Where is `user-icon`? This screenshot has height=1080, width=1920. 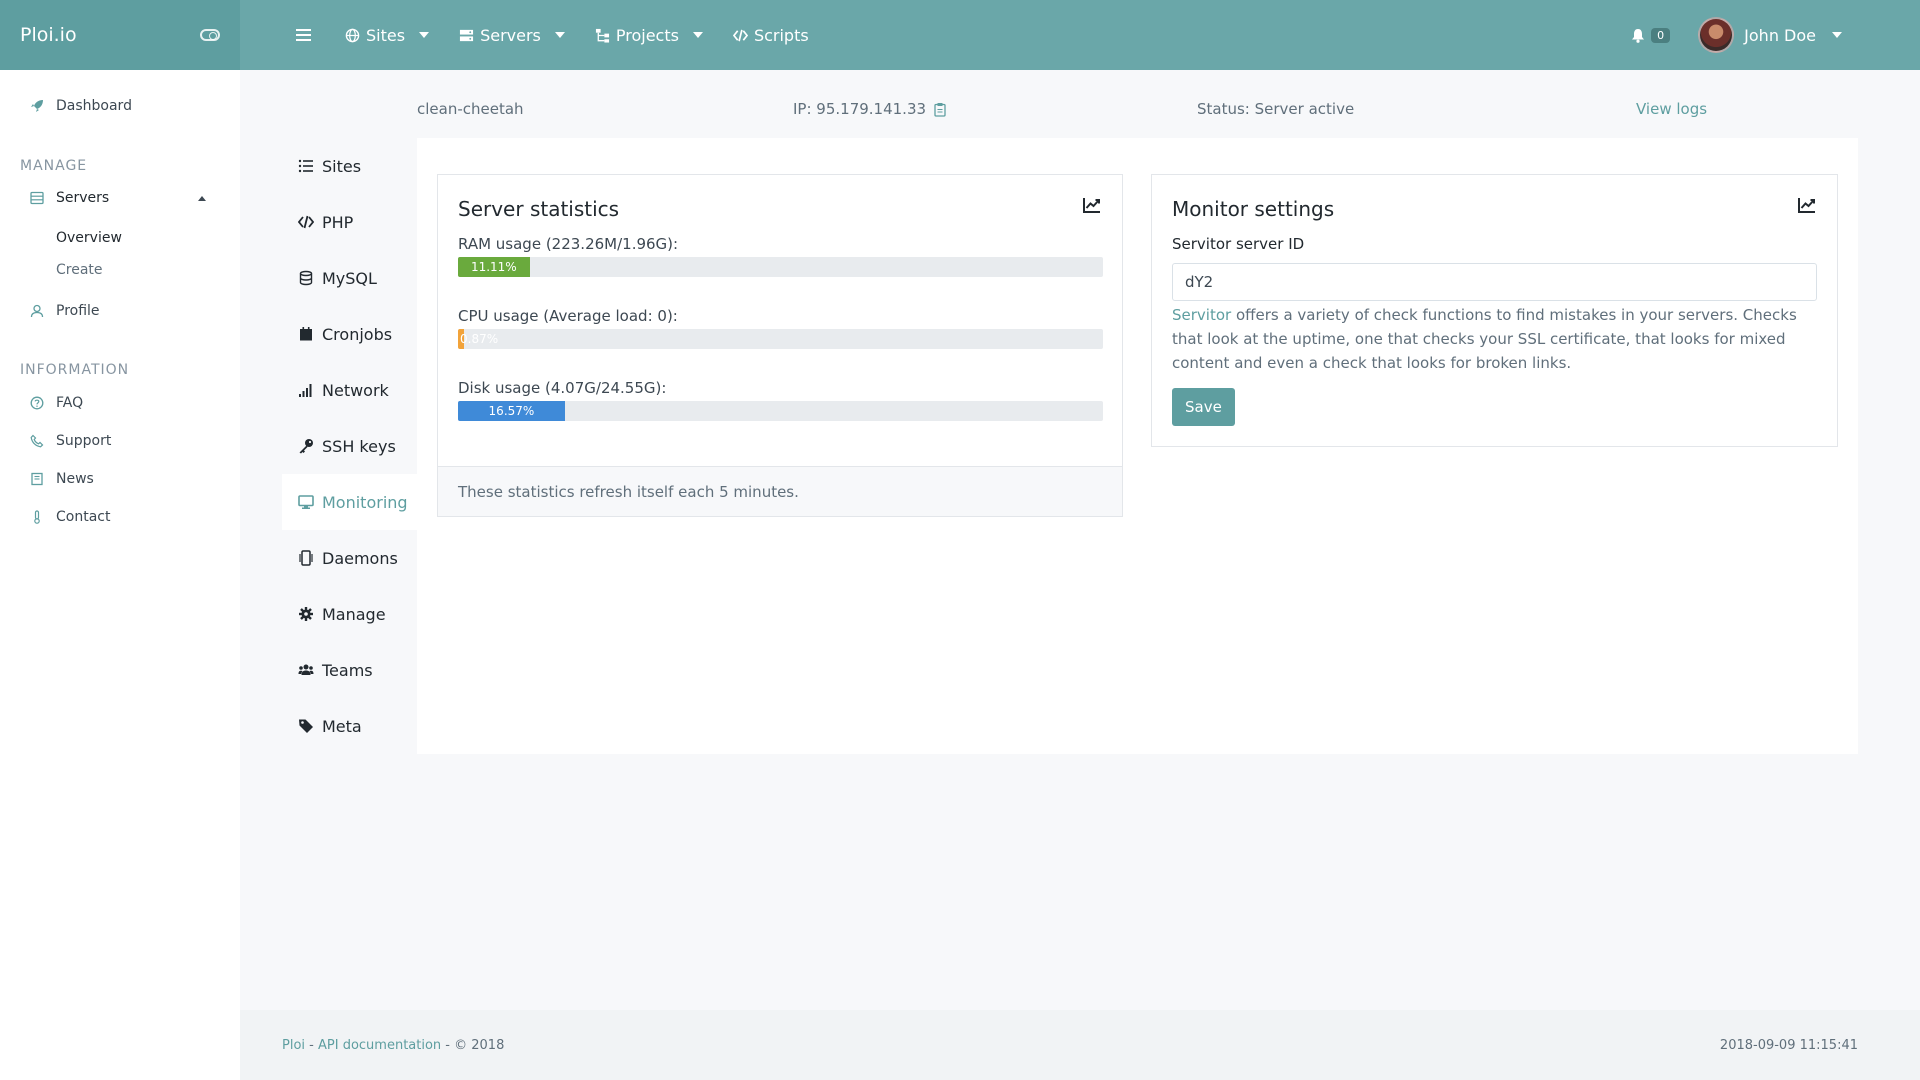
user-icon is located at coordinates (37, 311).